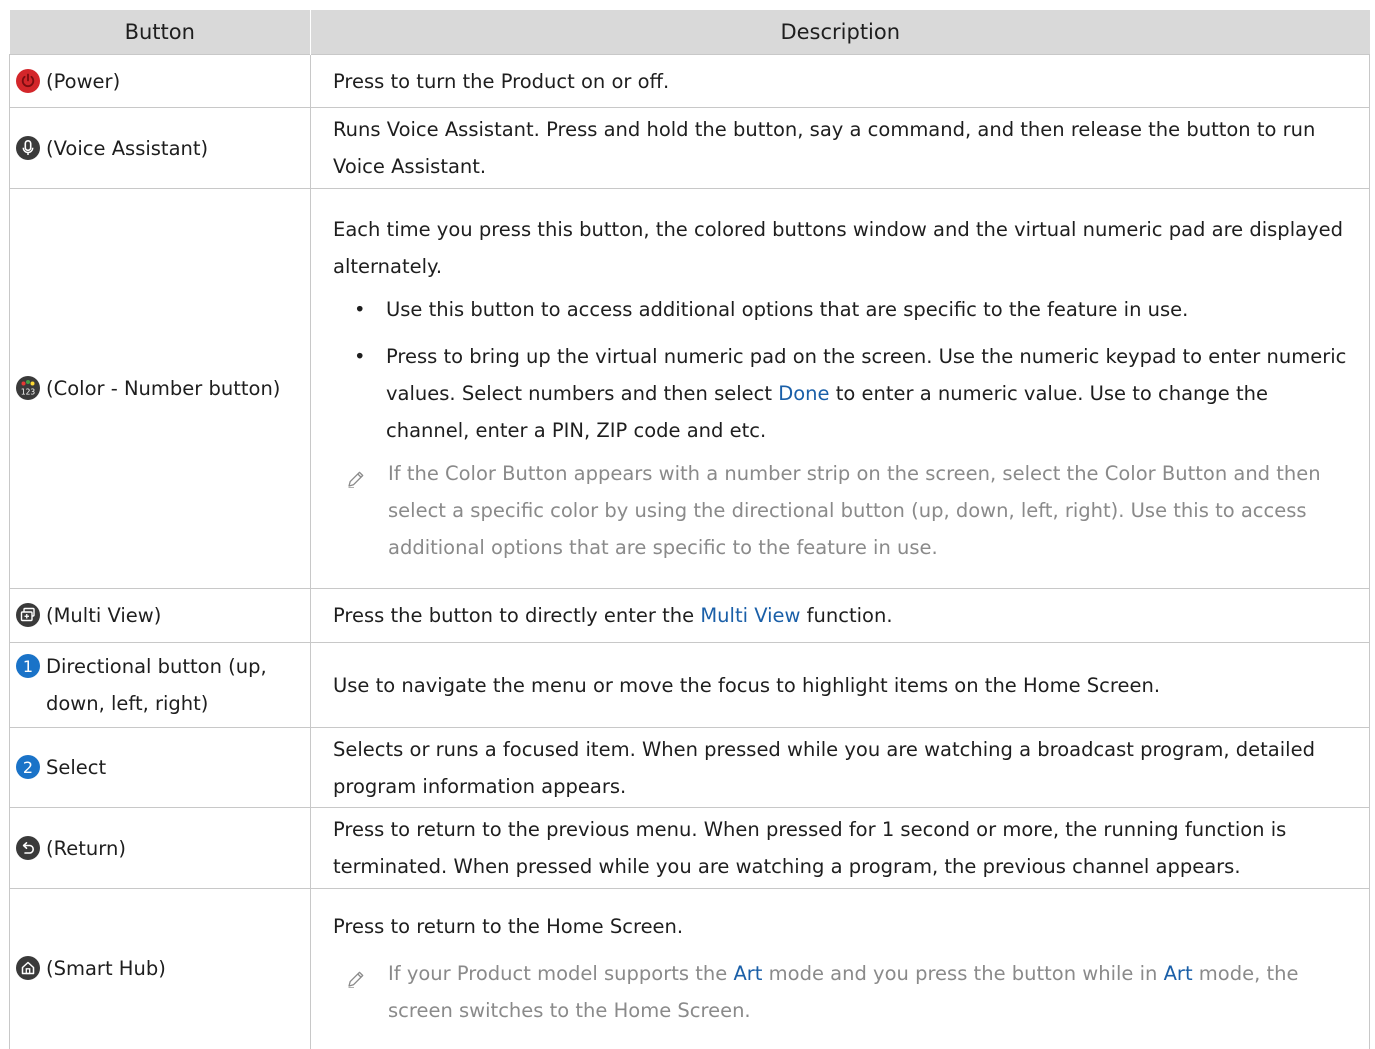 Image resolution: width=1375 pixels, height=1049 pixels. Describe the element at coordinates (28, 80) in the screenshot. I see `power-icon` at that location.